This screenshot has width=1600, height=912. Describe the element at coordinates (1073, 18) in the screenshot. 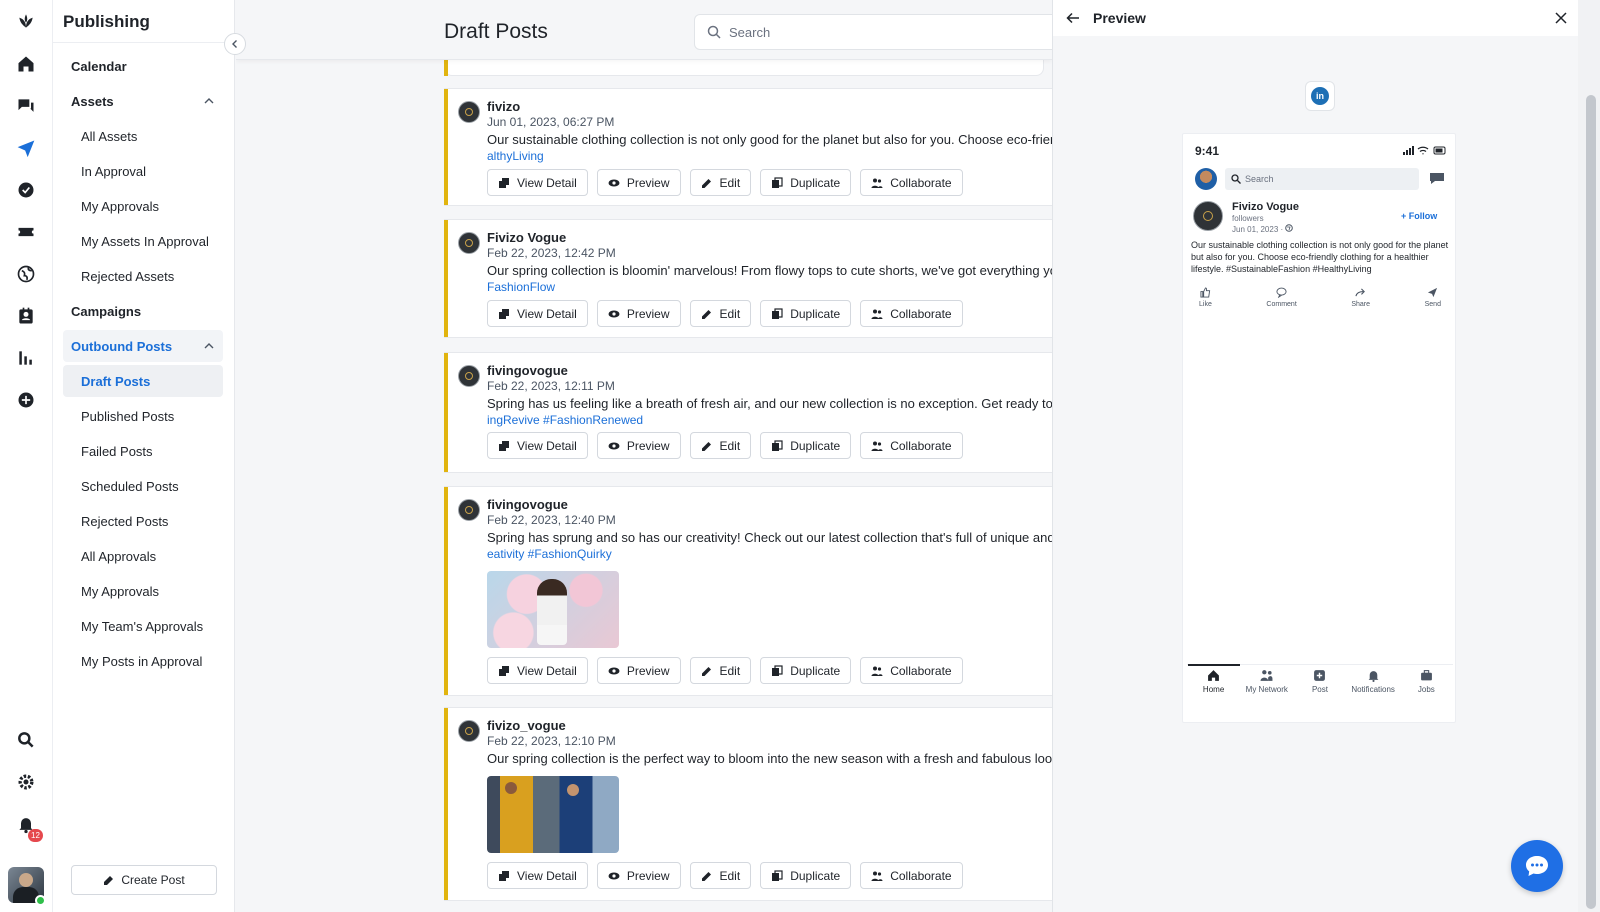

I see `arrow-left-icon` at that location.